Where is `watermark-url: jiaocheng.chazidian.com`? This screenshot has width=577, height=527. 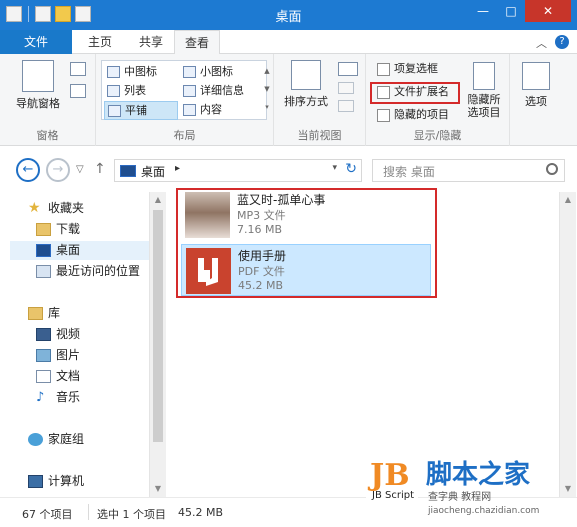 watermark-url: jiaocheng.chazidian.com is located at coordinates (484, 511).